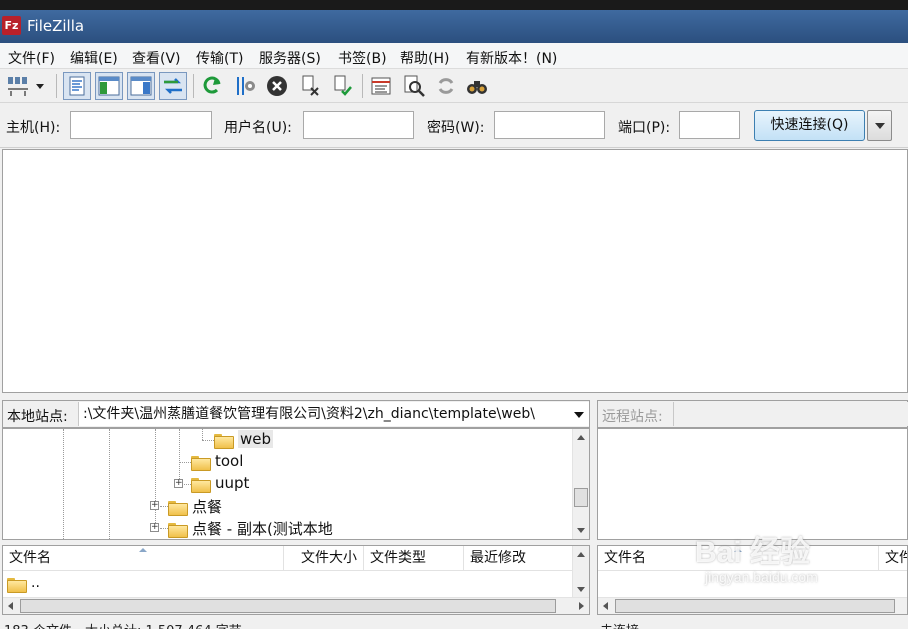 The image size is (908, 629). Describe the element at coordinates (109, 86) in the screenshot. I see `local-tree-icon` at that location.